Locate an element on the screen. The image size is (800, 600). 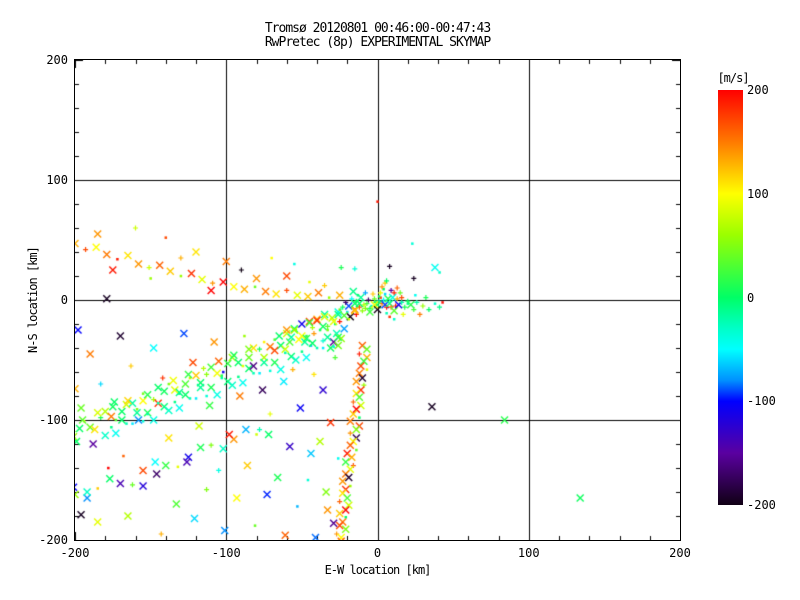
y-tick-label: -200 is located at coordinates (53, 540).